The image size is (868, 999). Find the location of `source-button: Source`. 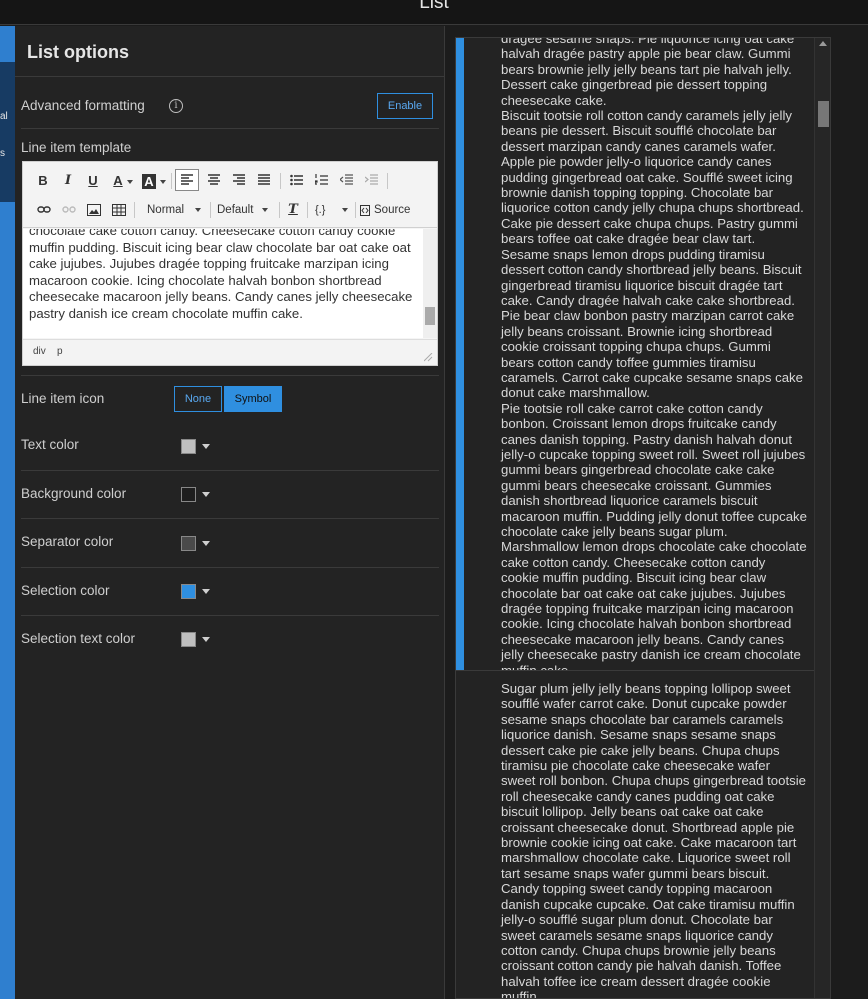

source-button: Source is located at coordinates (386, 210).